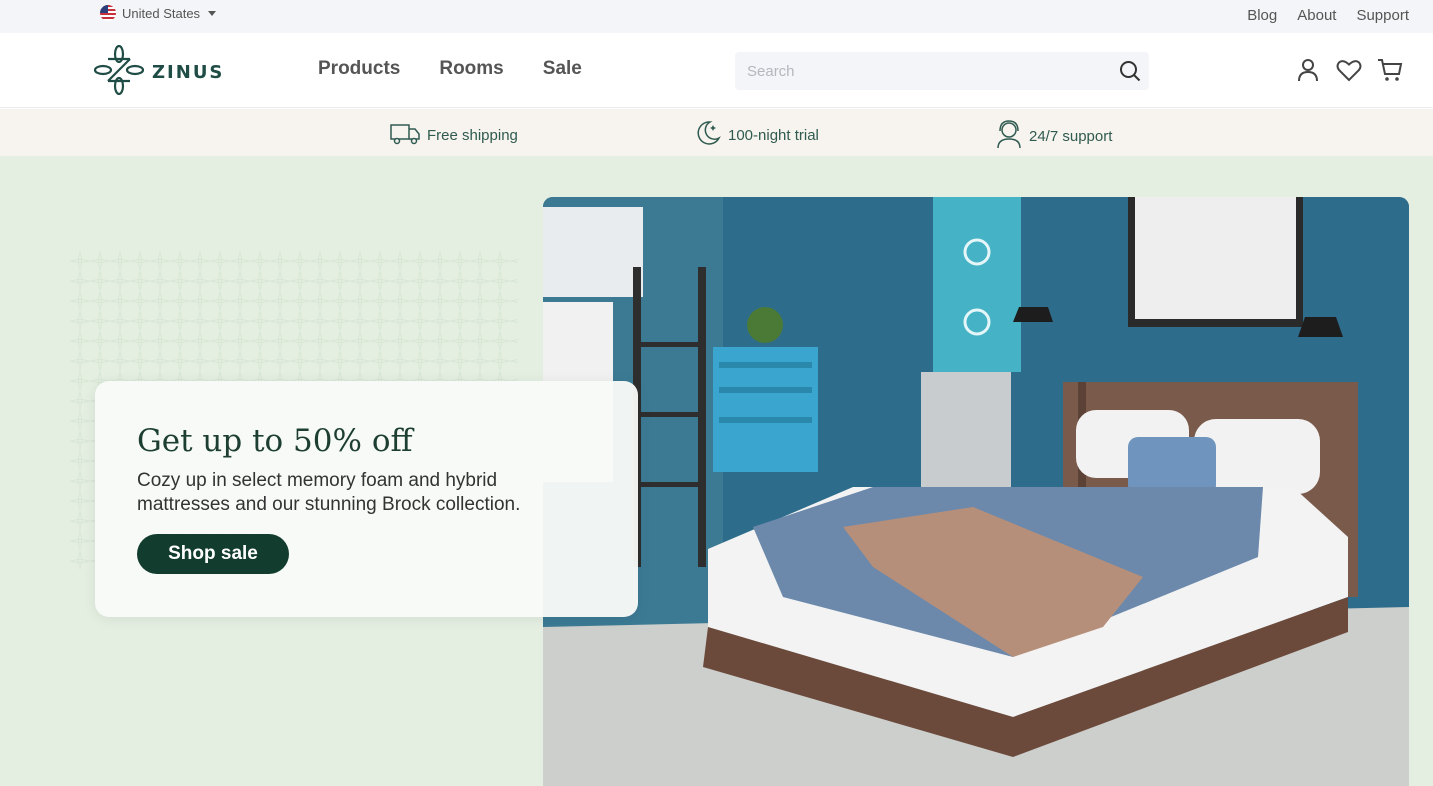 The width and height of the screenshot is (1433, 786). Describe the element at coordinates (213, 554) in the screenshot. I see `shop-sale-button: Shop sale` at that location.